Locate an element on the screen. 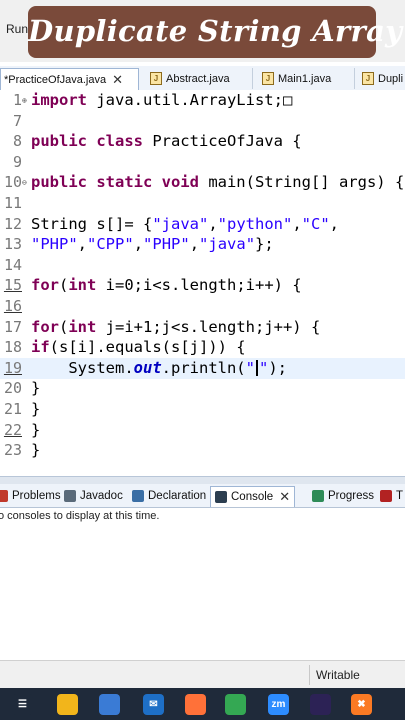  code-text: for(int i=0;i<s.length;i++) { is located at coordinates (166, 285).